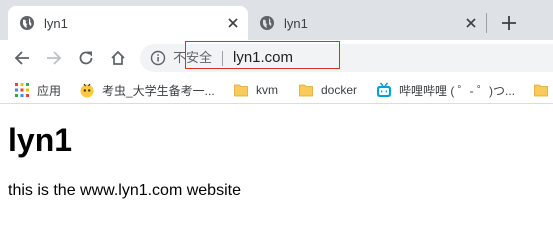 The image size is (553, 242). Describe the element at coordinates (267, 90) in the screenshot. I see `bookmark-label: kvm` at that location.